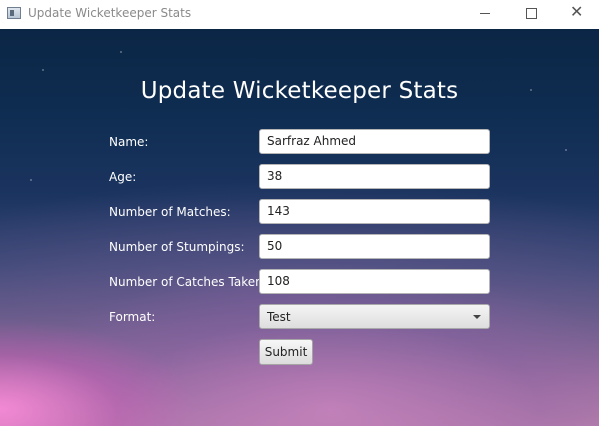 Image resolution: width=599 pixels, height=431 pixels. Describe the element at coordinates (123, 177) in the screenshot. I see `age-label: Age:` at that location.